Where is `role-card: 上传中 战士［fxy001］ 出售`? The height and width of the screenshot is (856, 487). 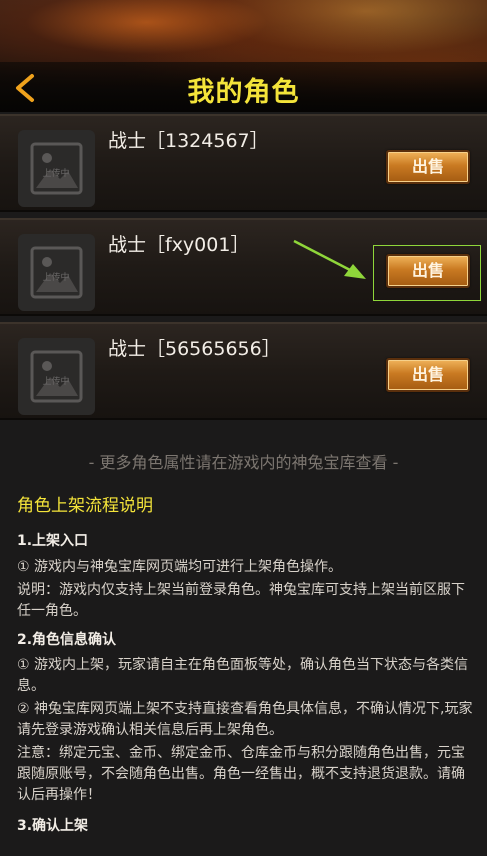 role-card: 上传中 战士［fxy001］ 出售 is located at coordinates (243, 267).